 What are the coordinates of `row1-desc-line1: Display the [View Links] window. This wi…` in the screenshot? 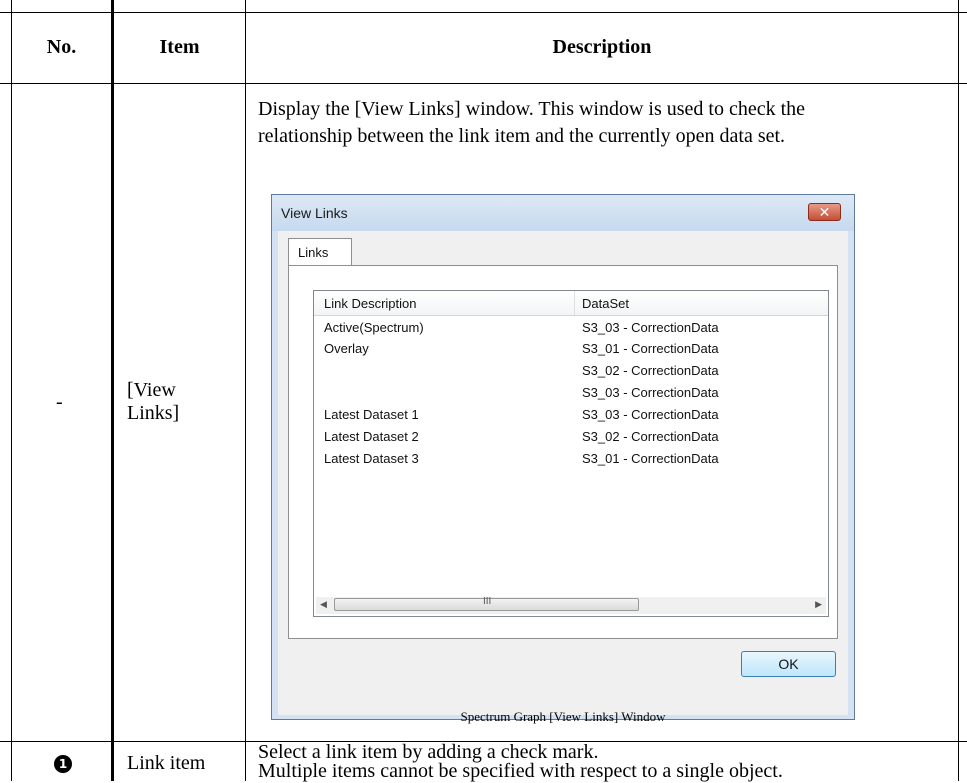 It's located at (532, 109).